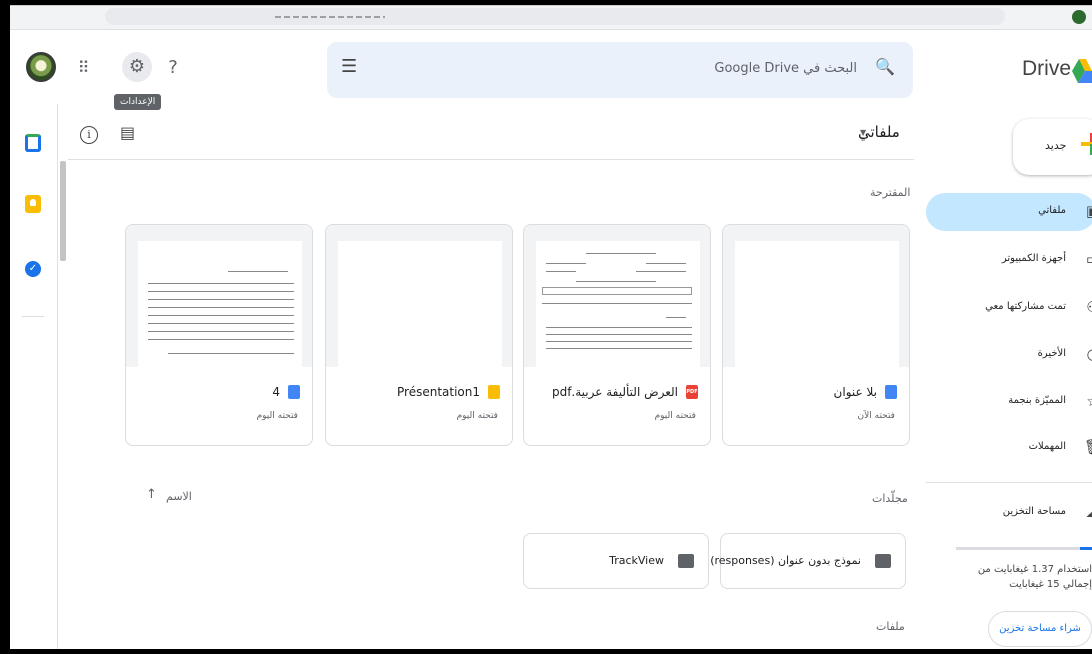 The image size is (1092, 654). Describe the element at coordinates (890, 192) in the screenshot. I see `suggested-heading: المقترحة` at that location.